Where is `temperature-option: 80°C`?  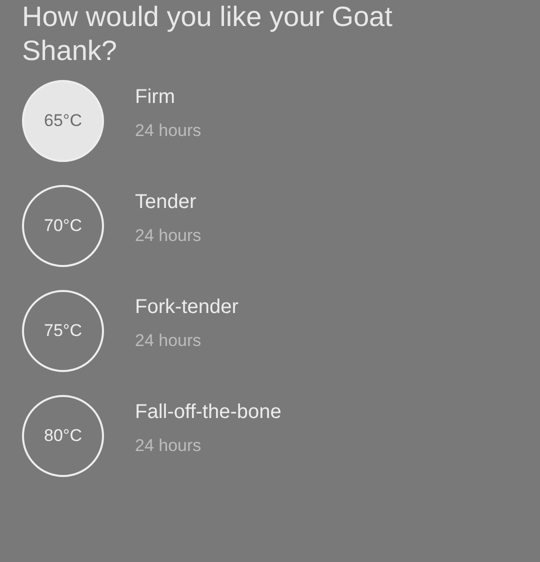
temperature-option: 80°C is located at coordinates (63, 435).